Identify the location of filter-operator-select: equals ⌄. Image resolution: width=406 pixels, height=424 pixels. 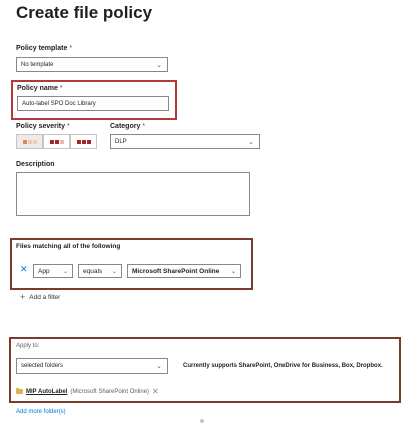
(100, 271).